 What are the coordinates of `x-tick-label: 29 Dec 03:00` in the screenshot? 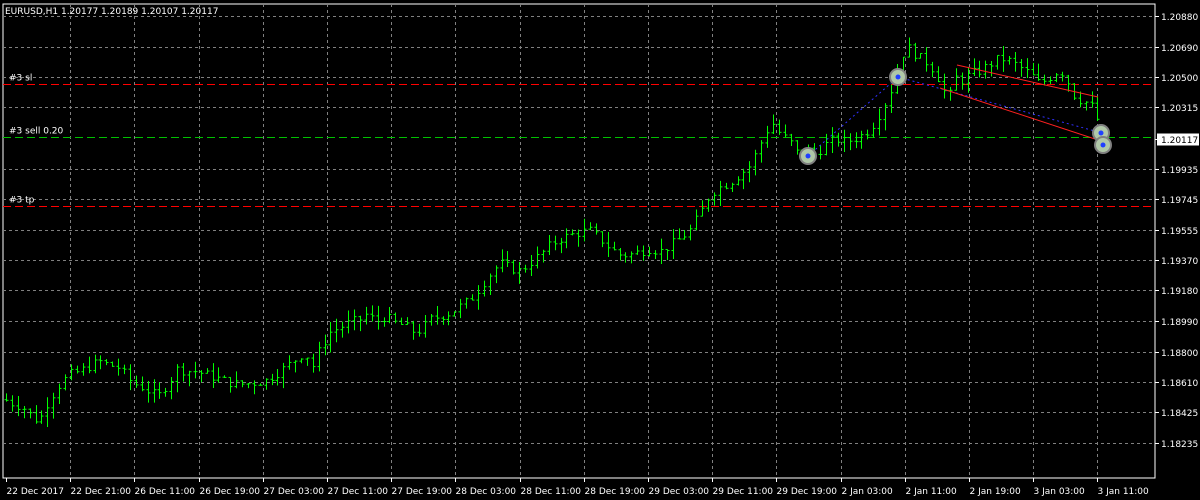 It's located at (679, 492).